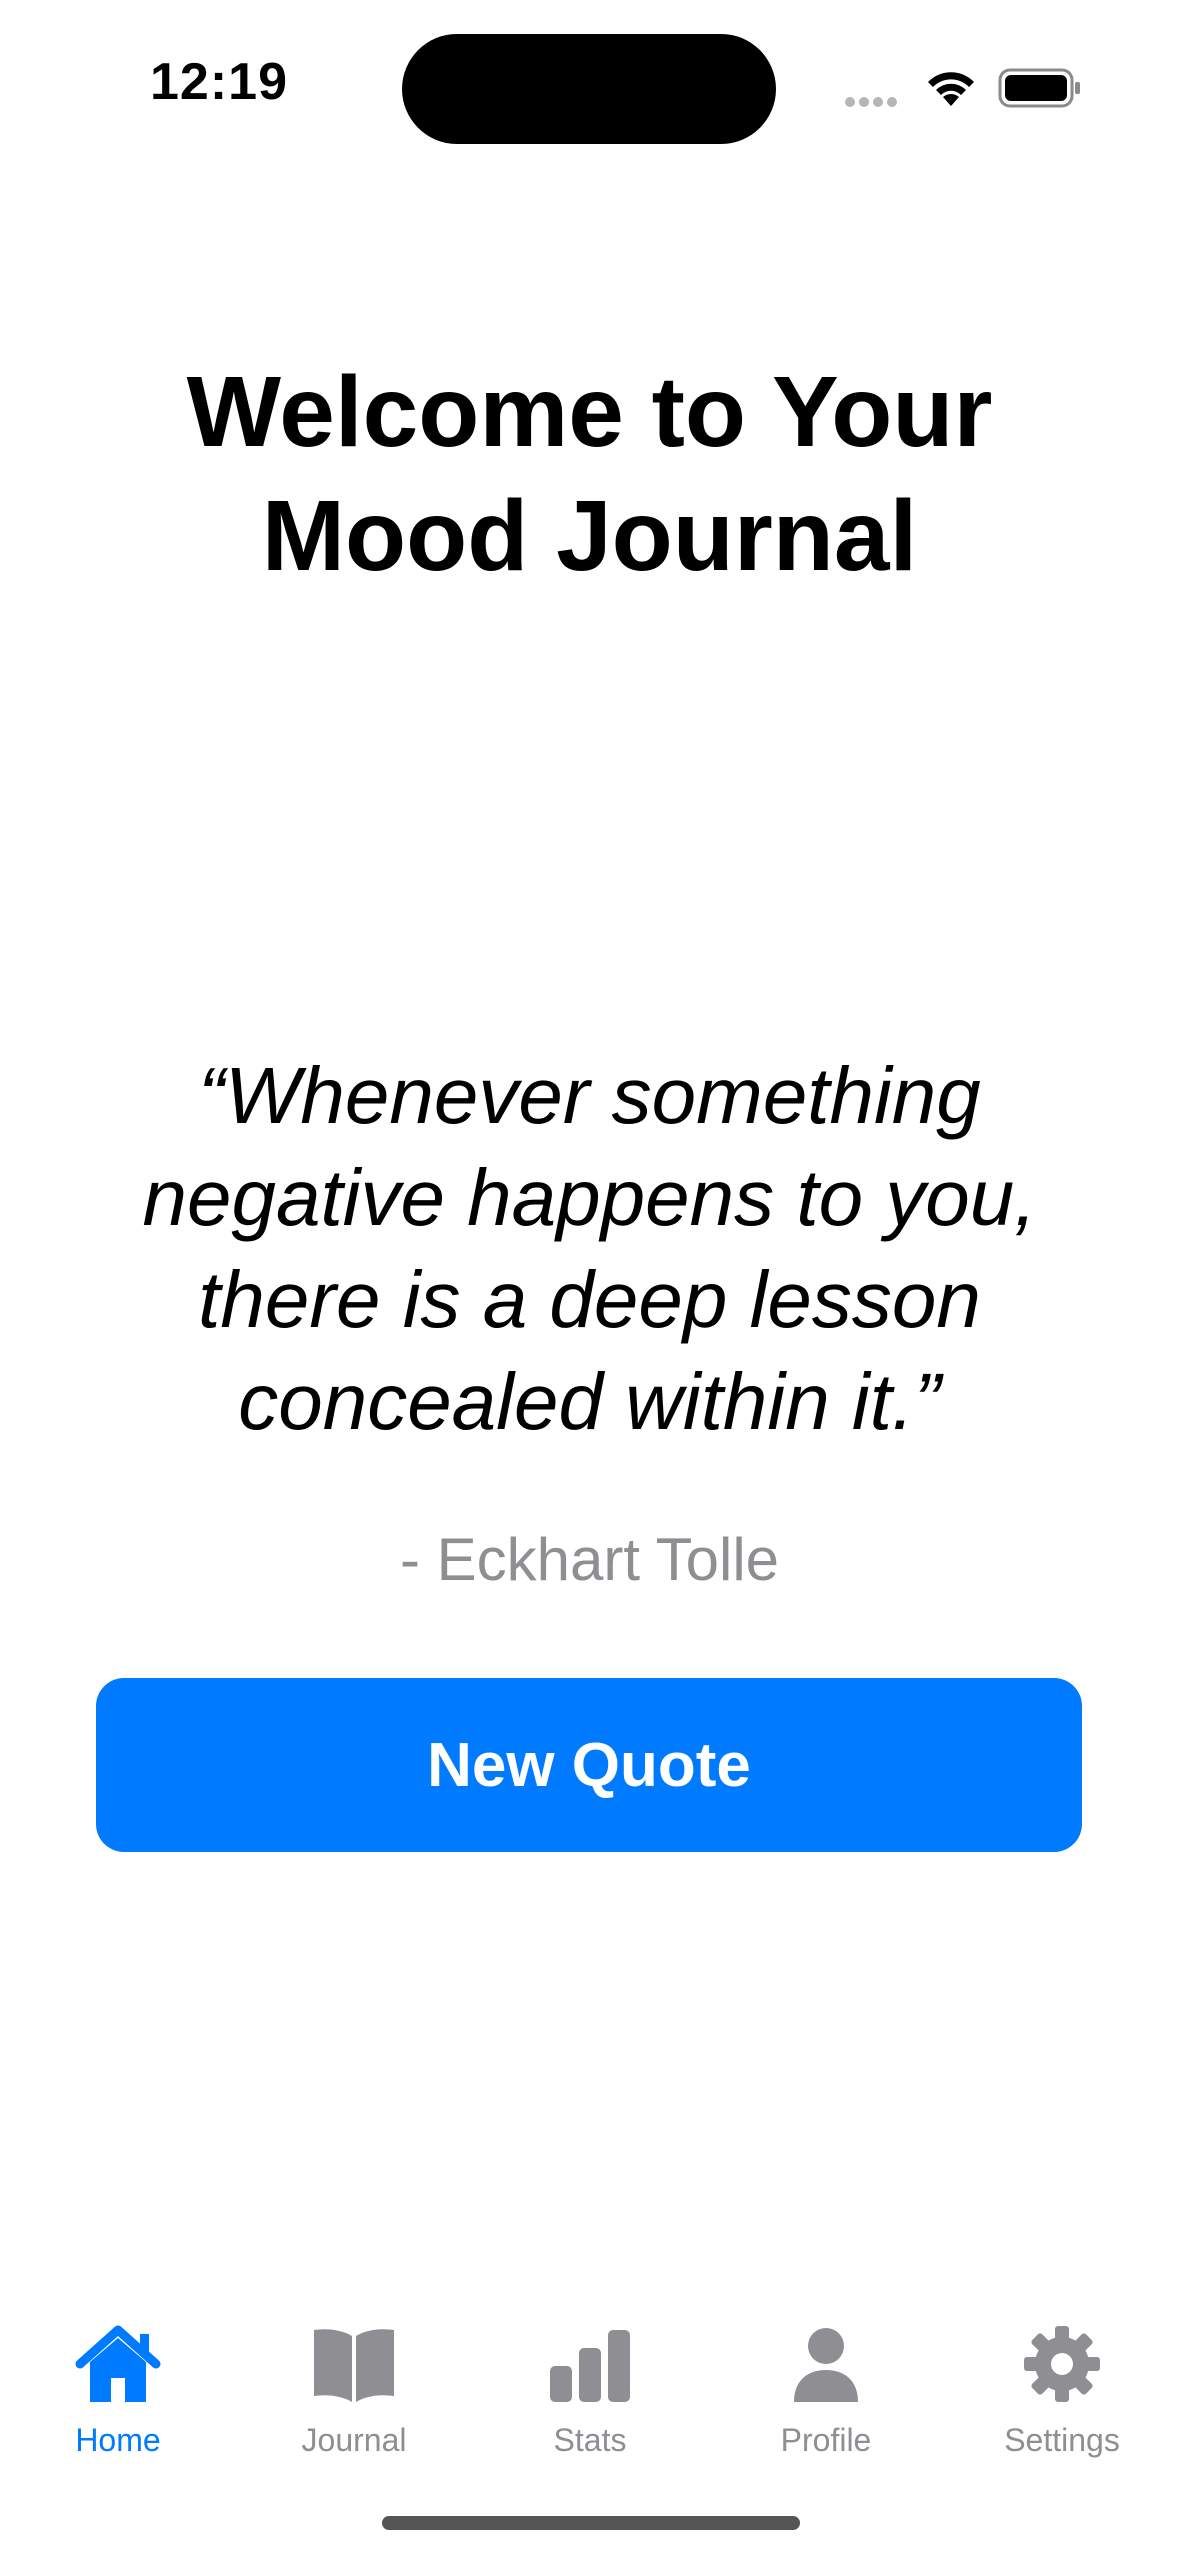  Describe the element at coordinates (589, 536) in the screenshot. I see `title-line: Mood Journal` at that location.